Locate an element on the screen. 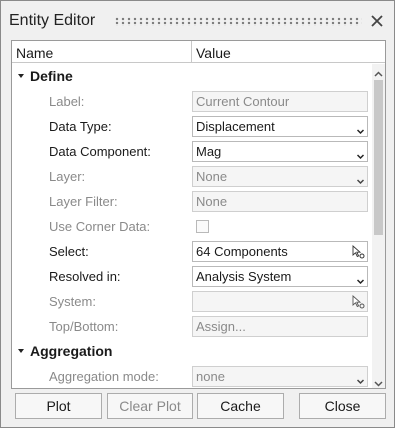 This screenshot has width=395, height=428. column-header: Name Value is located at coordinates (198, 52).